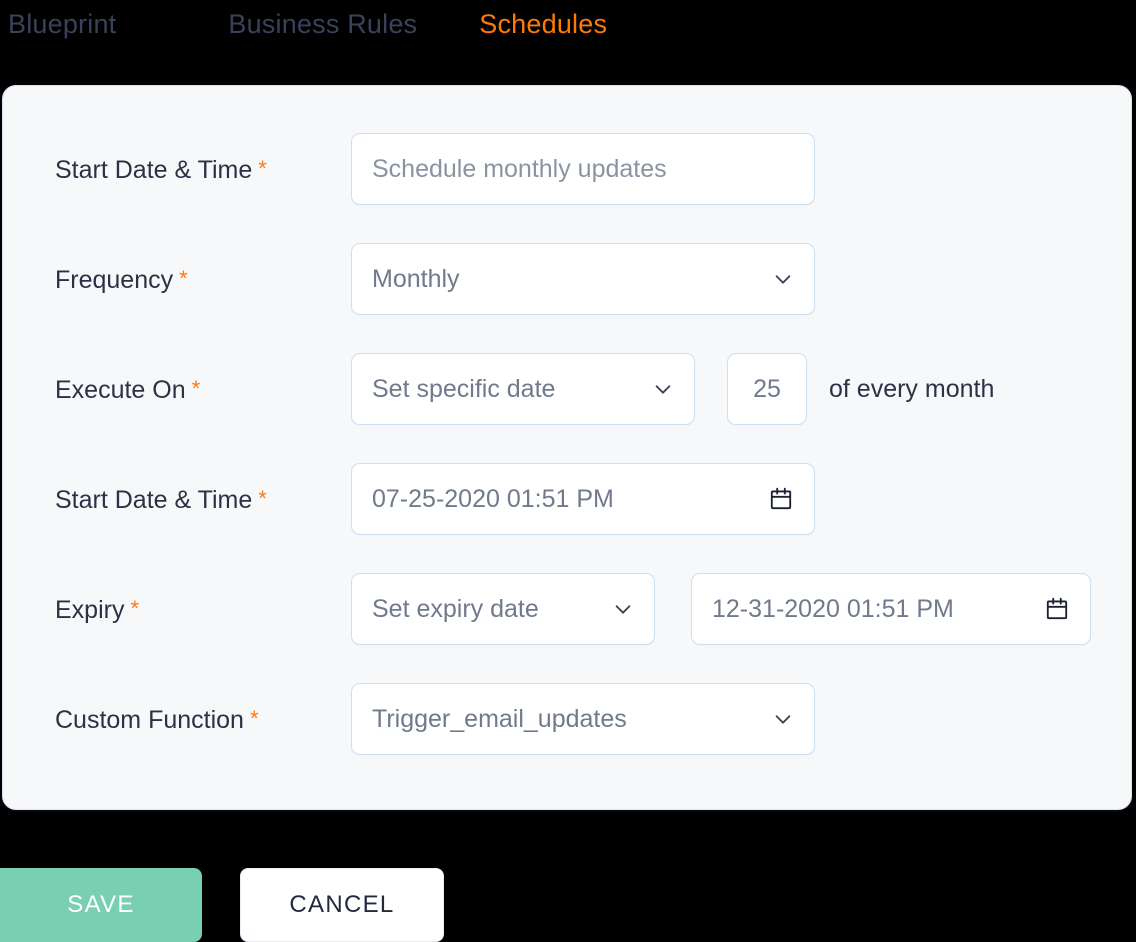 The height and width of the screenshot is (942, 1136). I want to click on form-row-frequency: Frequency * Monthly, so click(567, 279).